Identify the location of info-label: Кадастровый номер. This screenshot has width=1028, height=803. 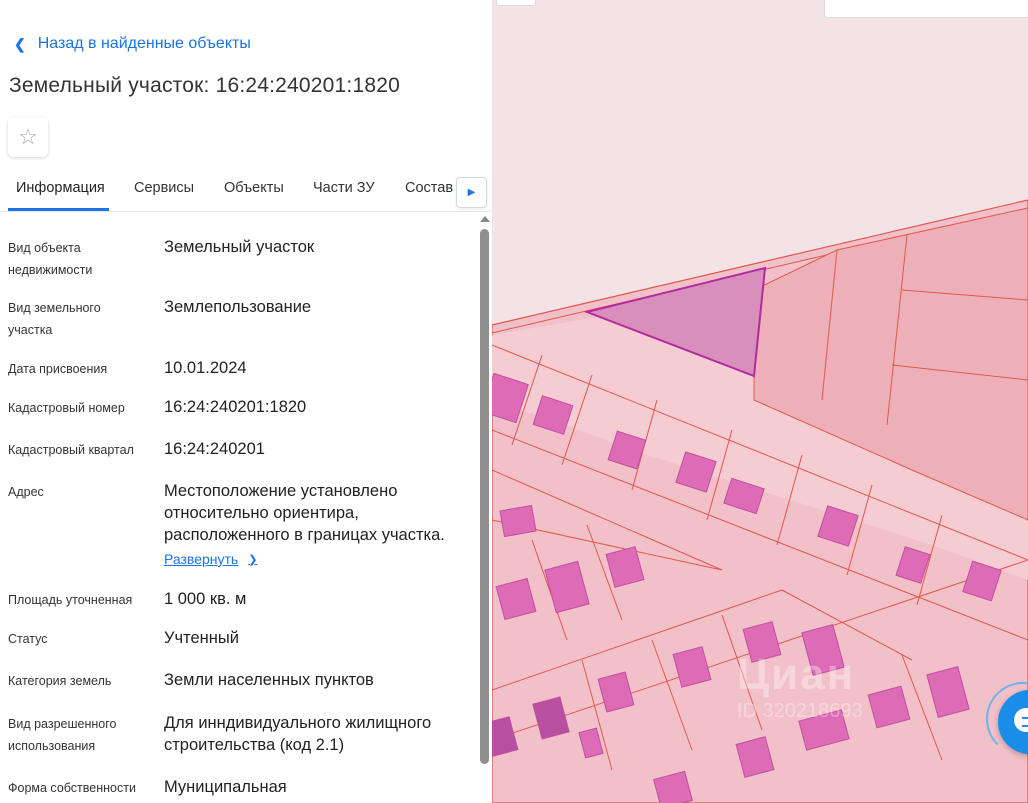
(66, 408).